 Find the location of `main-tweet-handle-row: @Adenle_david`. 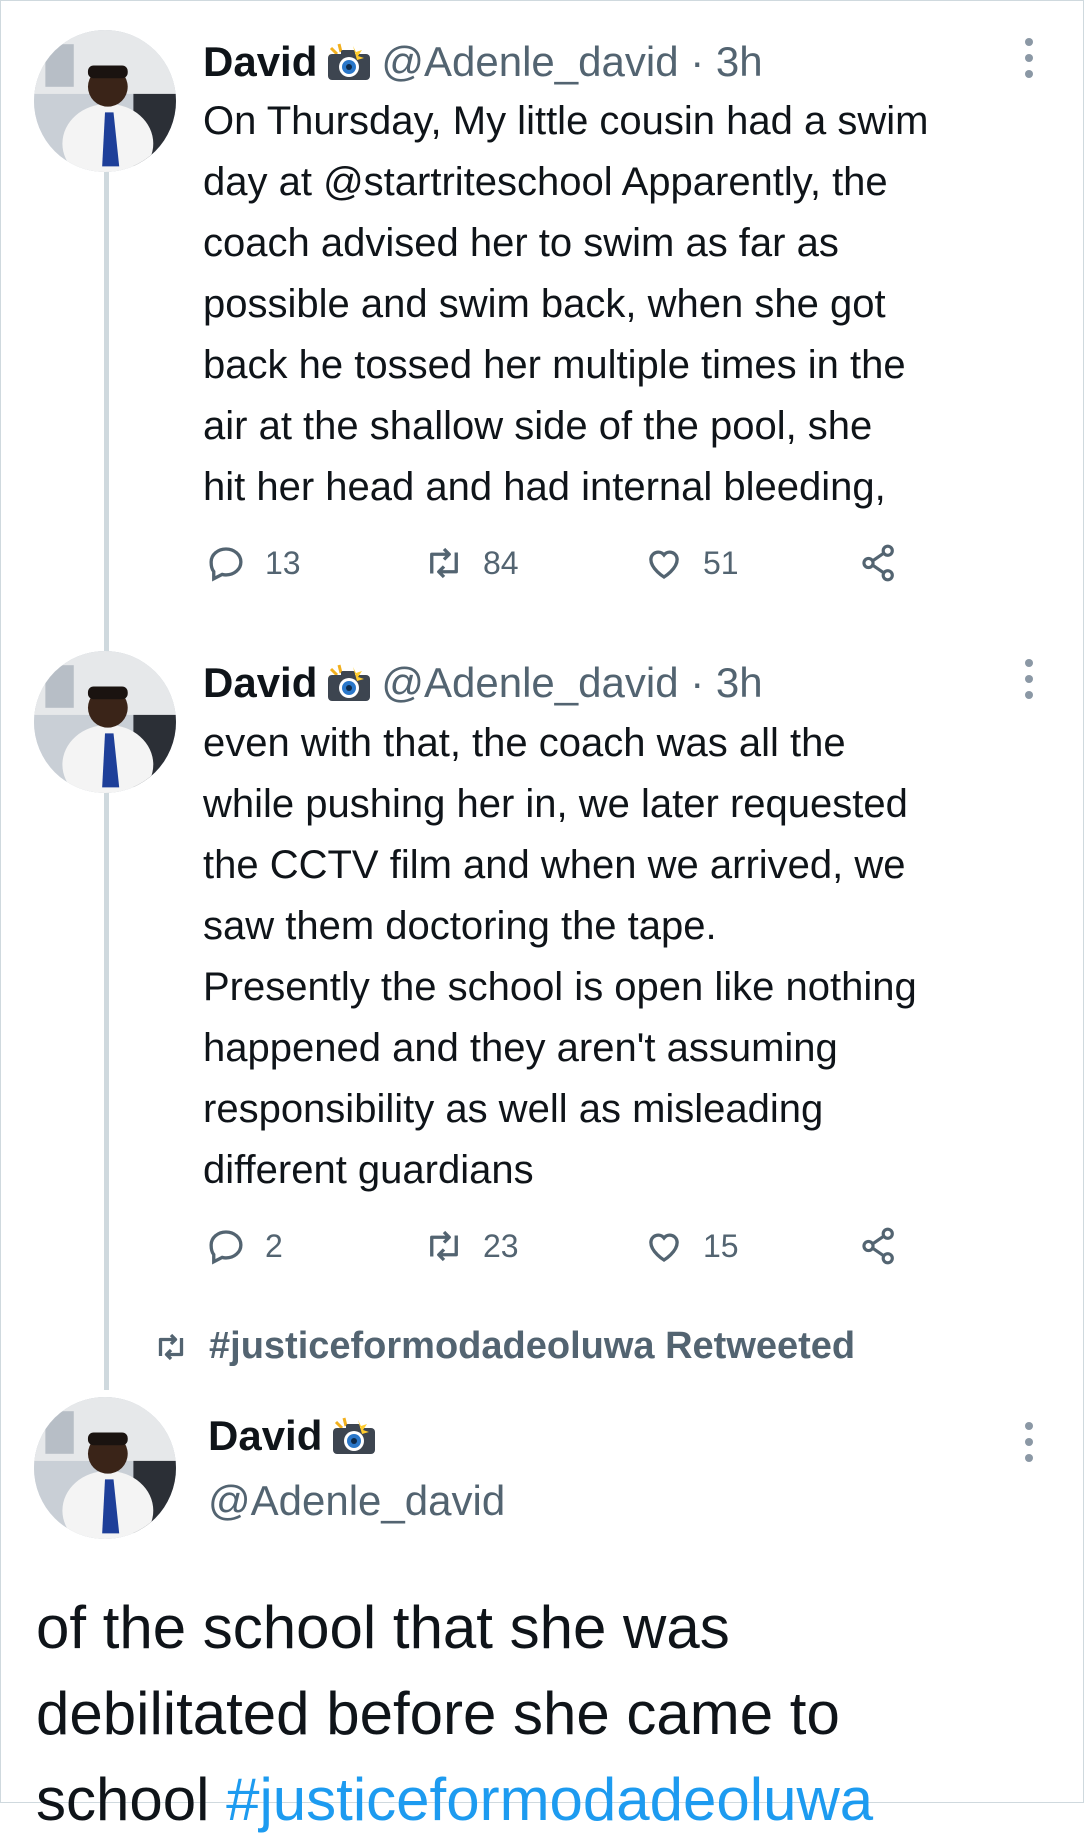

main-tweet-handle-row: @Adenle_david is located at coordinates (356, 1501).